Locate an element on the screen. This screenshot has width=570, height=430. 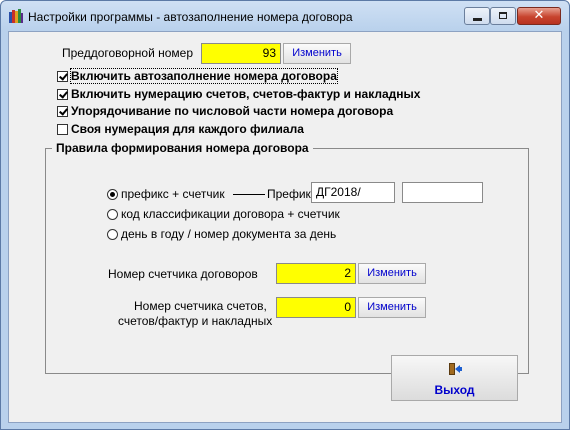
exit-label: Выход is located at coordinates (454, 390).